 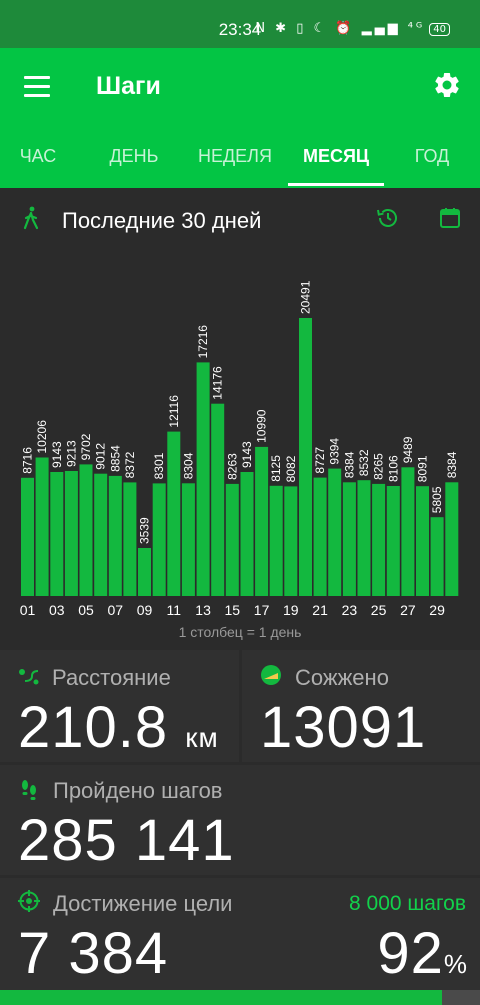 I want to click on tab-day: ДЕНЬ, so click(x=134, y=164).